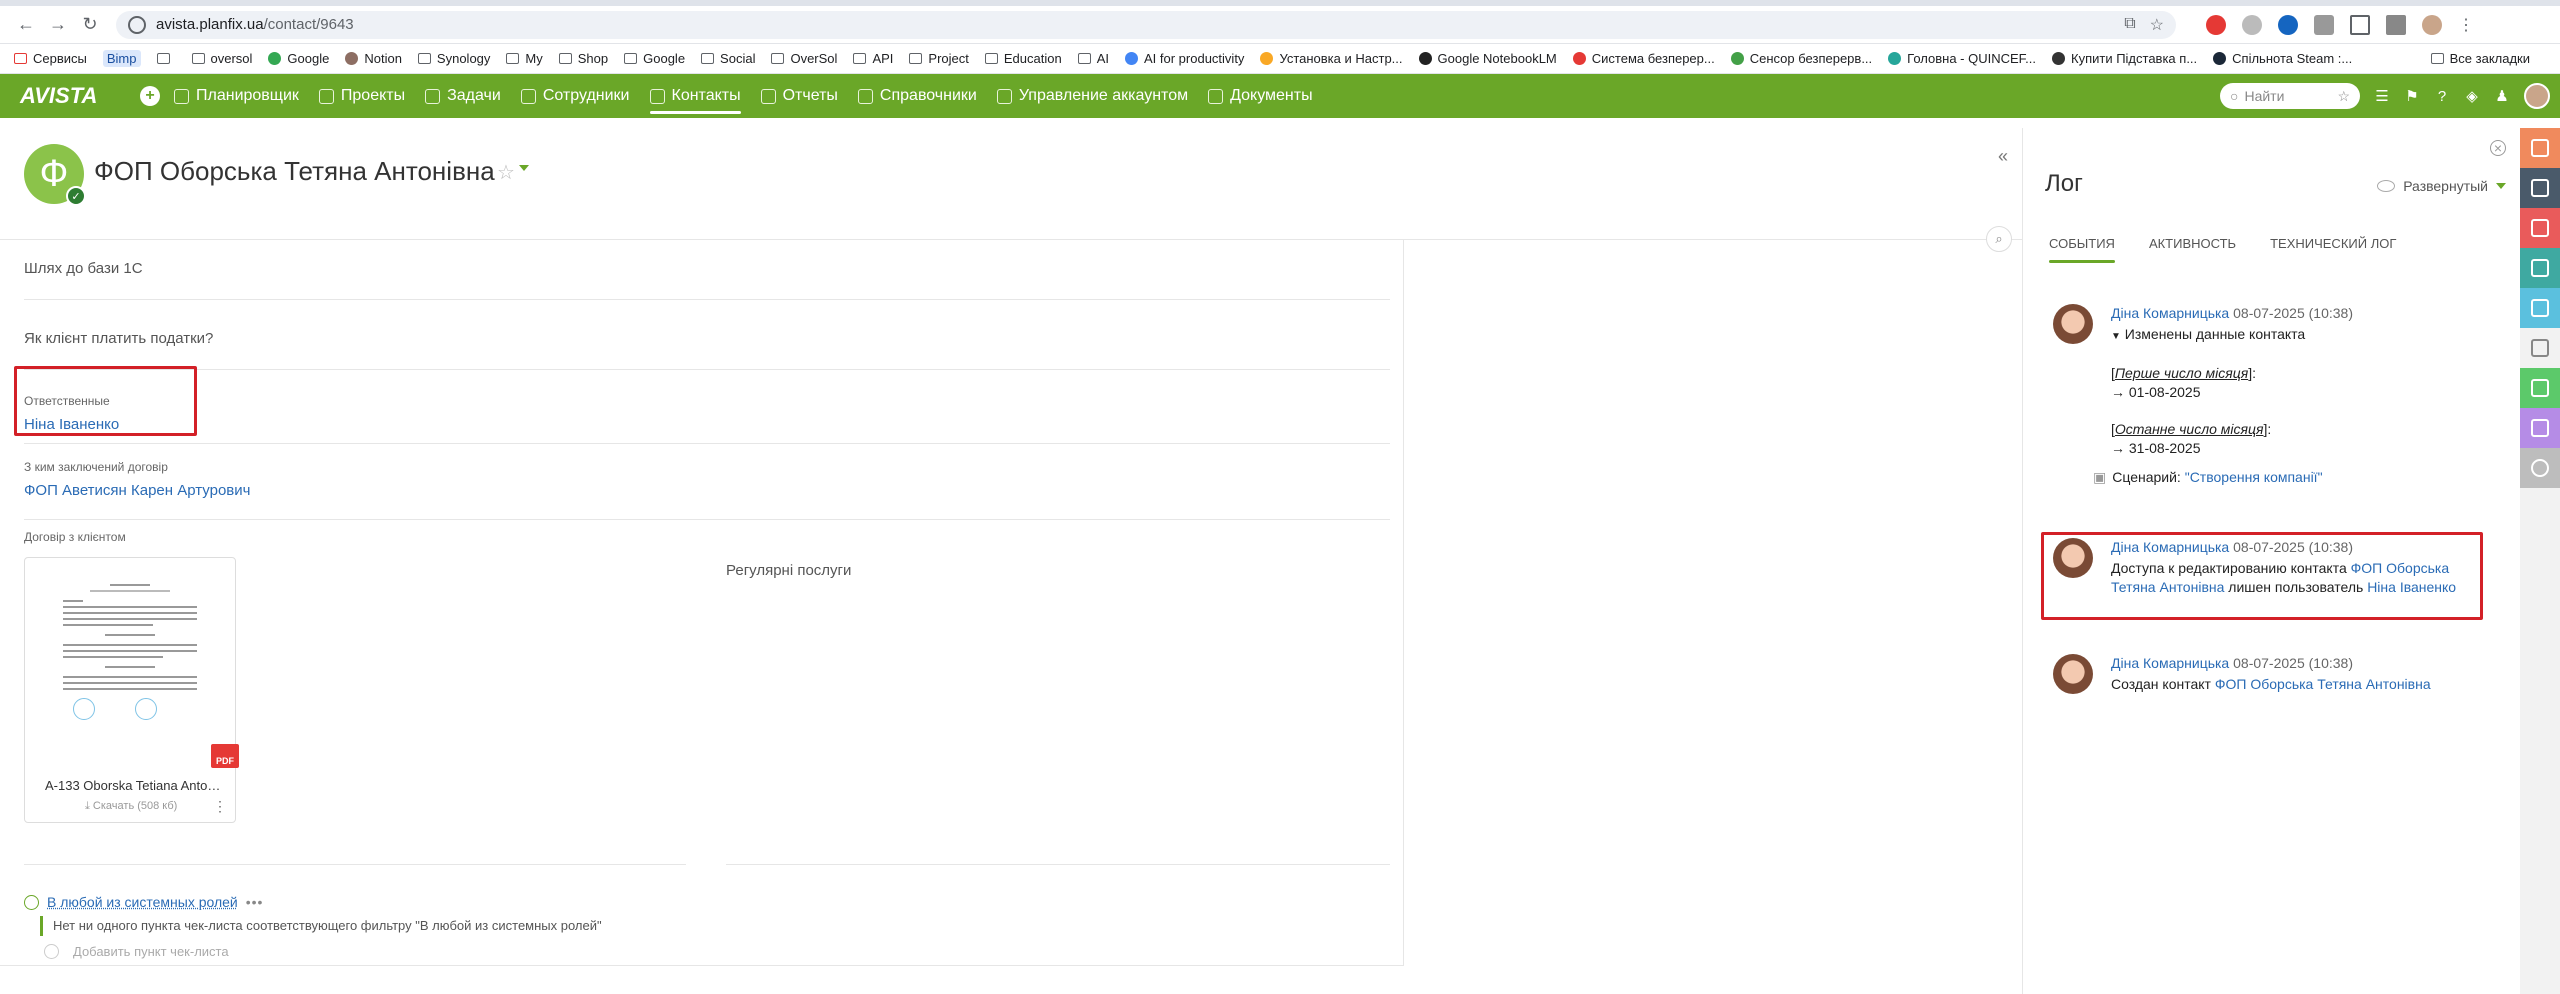 The image size is (2560, 994). What do you see at coordinates (2540, 228) in the screenshot?
I see `task-icon` at bounding box center [2540, 228].